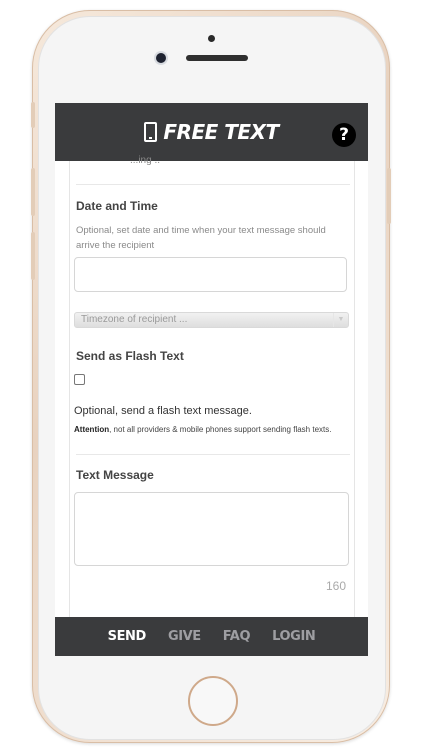 This screenshot has height=750, width=422. What do you see at coordinates (79, 379) in the screenshot?
I see `flash-checkbox` at bounding box center [79, 379].